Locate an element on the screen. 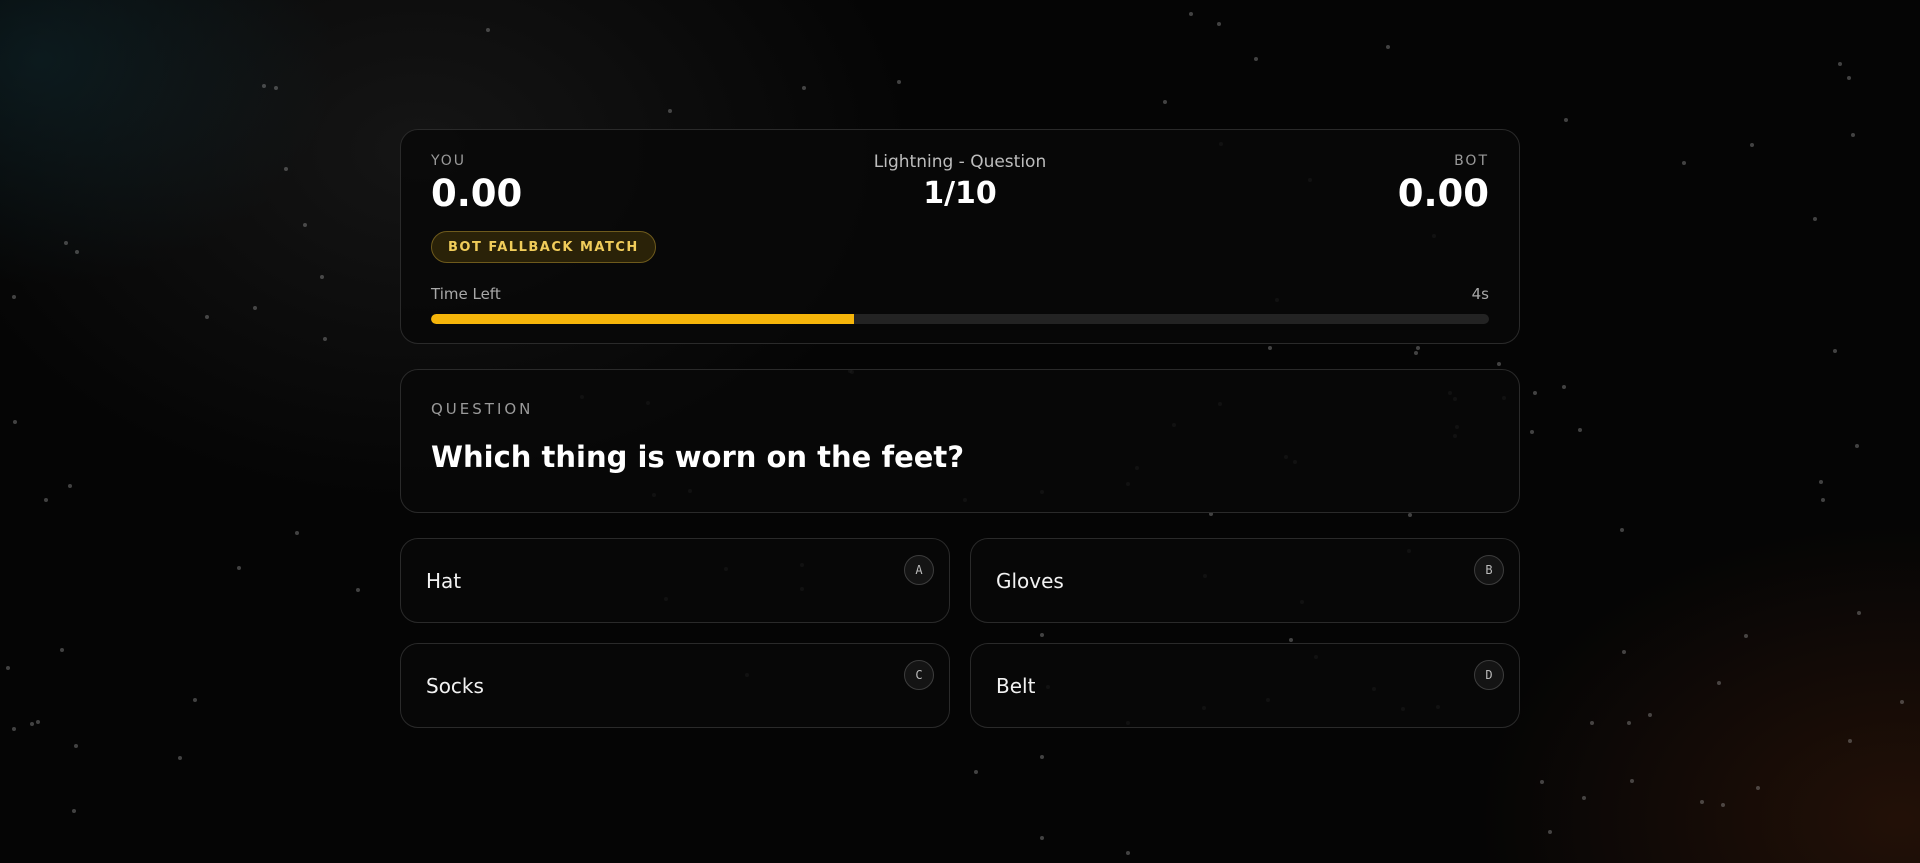 The width and height of the screenshot is (1920, 863). answer-text: Socks is located at coordinates (455, 686).